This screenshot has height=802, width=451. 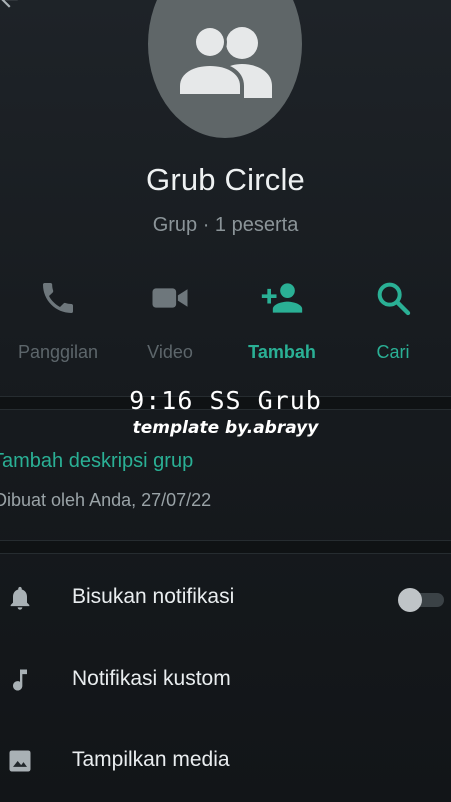 I want to click on video-label: Video, so click(x=170, y=352).